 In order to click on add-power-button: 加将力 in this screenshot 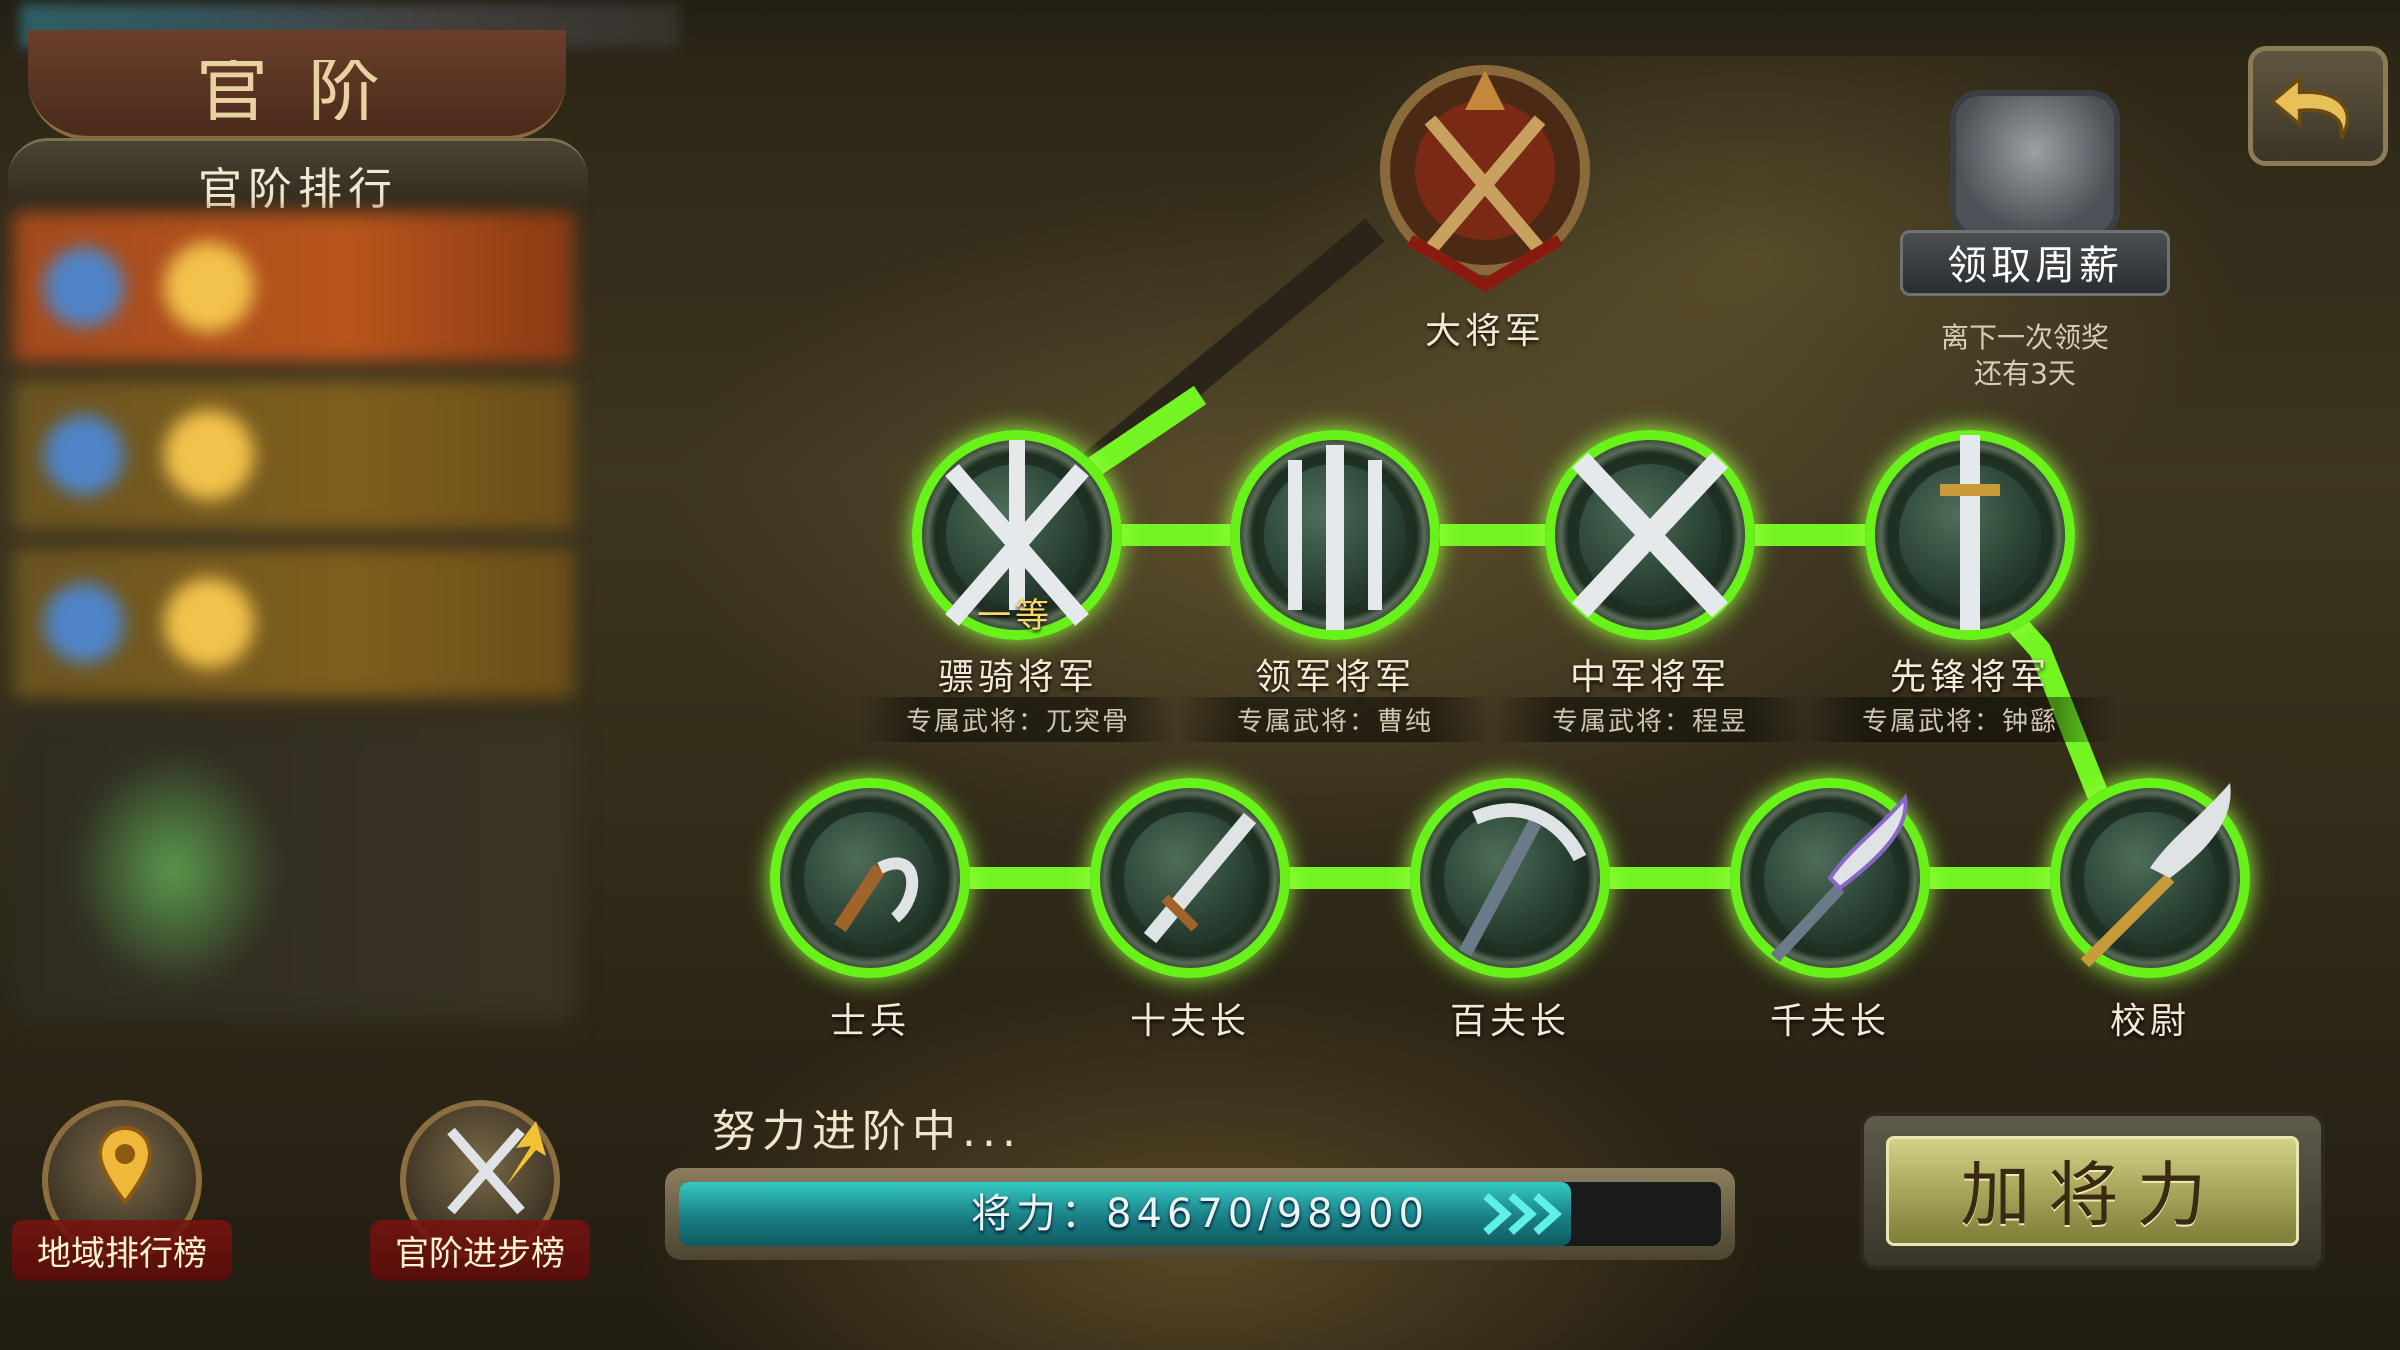, I will do `click(2092, 1191)`.